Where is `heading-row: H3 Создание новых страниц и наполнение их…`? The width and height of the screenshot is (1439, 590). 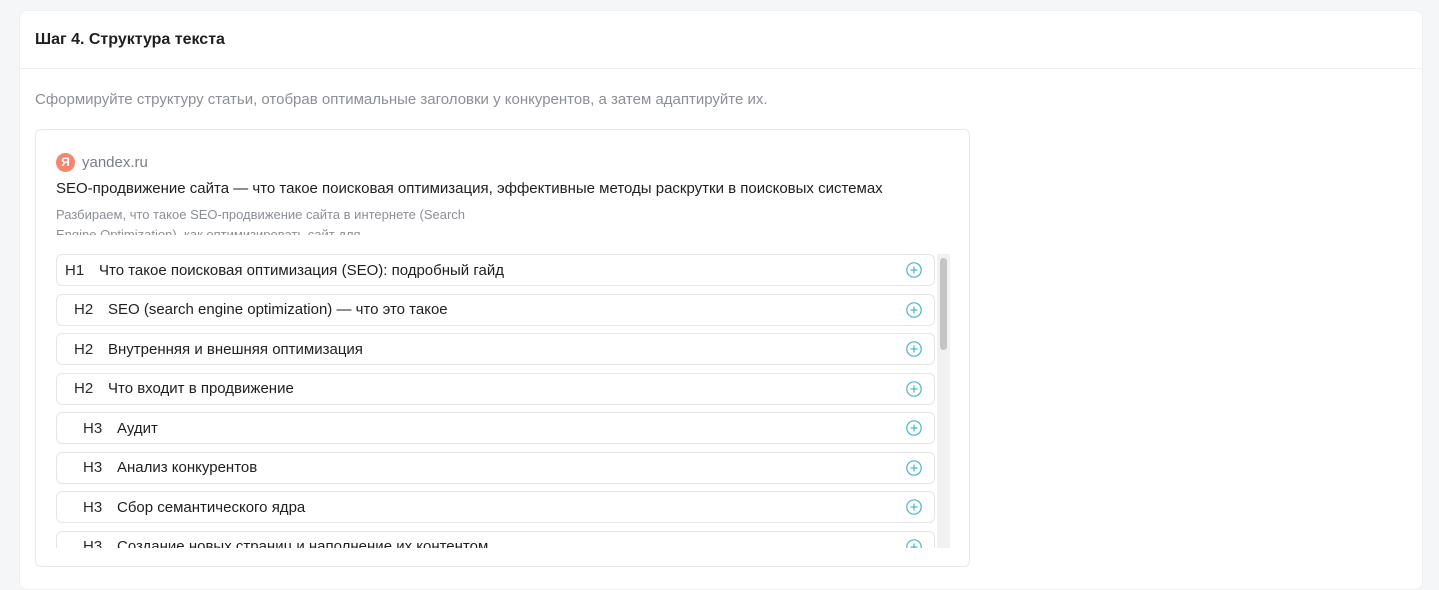
heading-row: H3 Создание новых страниц и наполнение их… is located at coordinates (495, 539).